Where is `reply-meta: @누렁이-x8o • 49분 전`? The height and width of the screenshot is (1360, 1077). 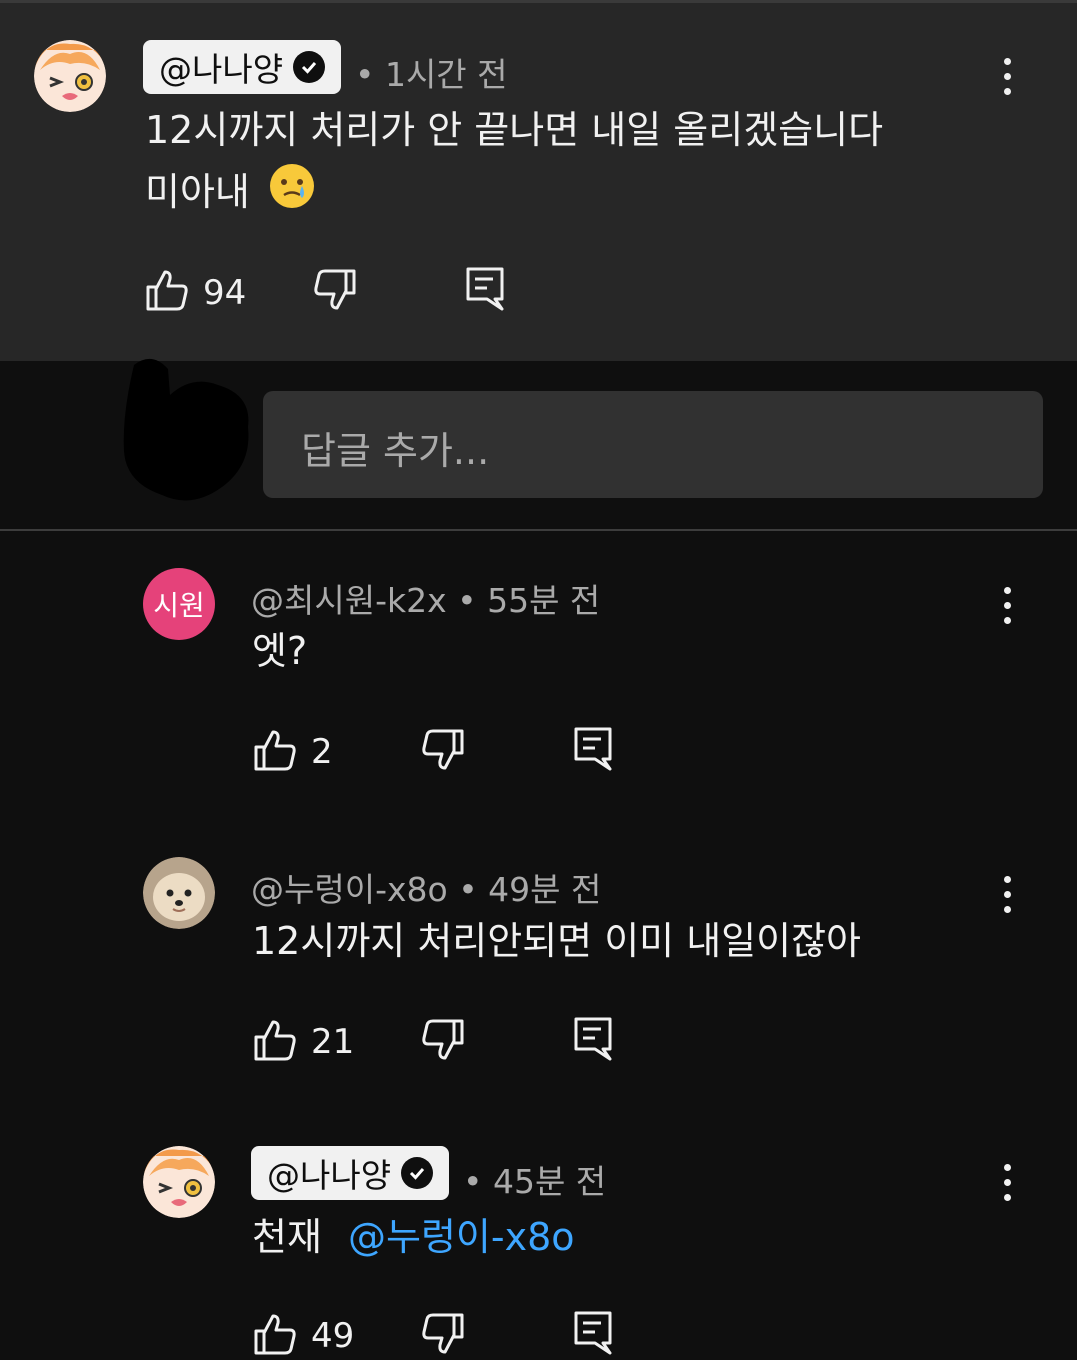 reply-meta: @누렁이-x8o • 49분 전 is located at coordinates (426, 887).